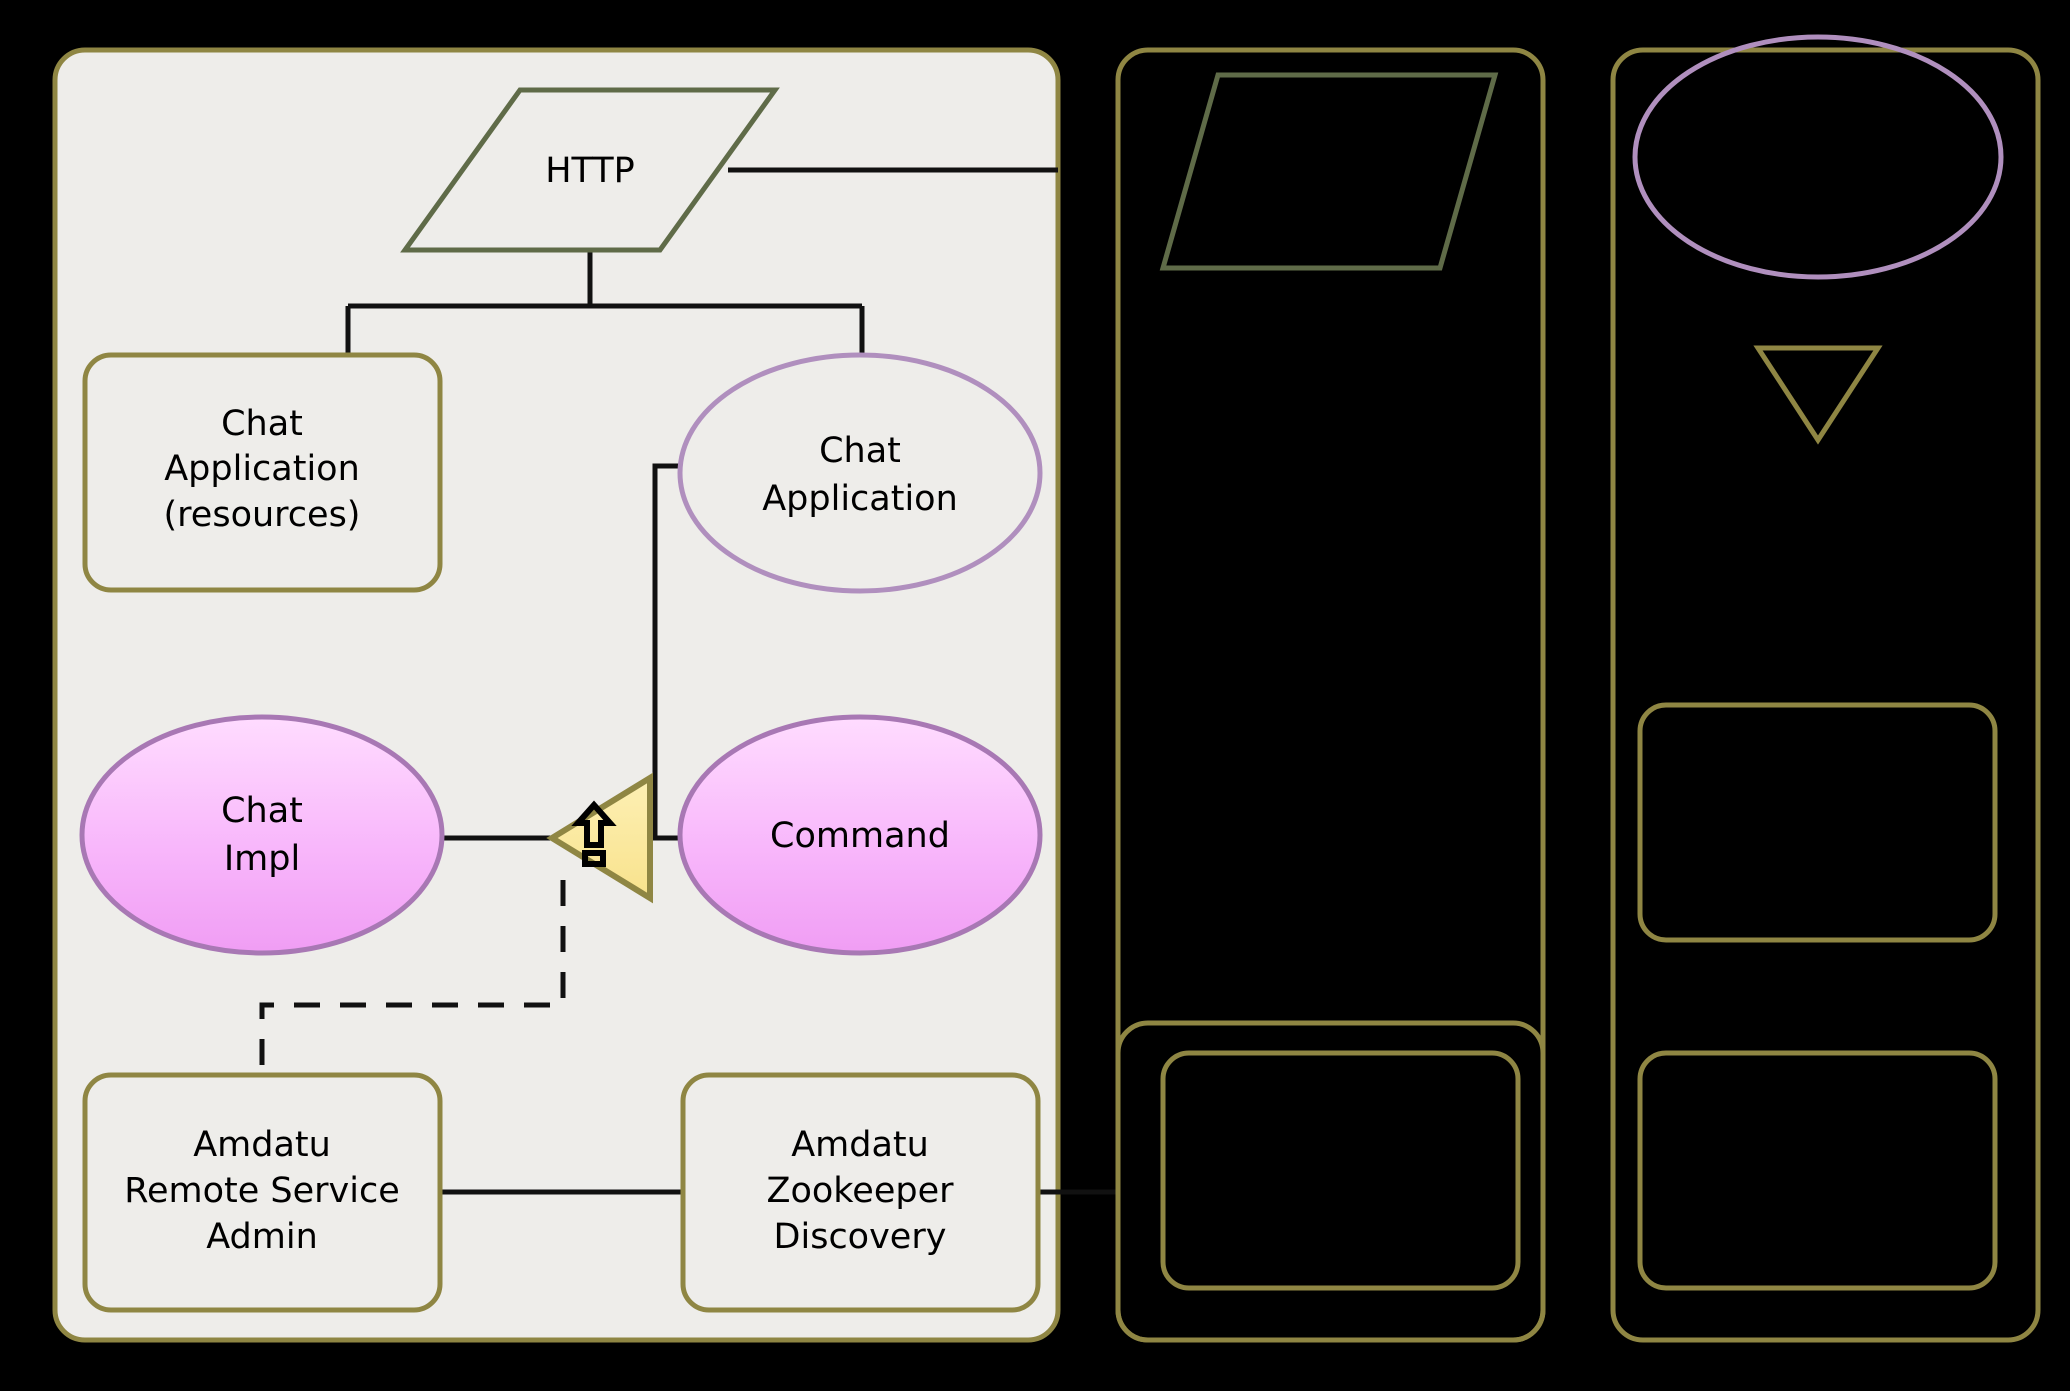  Describe the element at coordinates (262, 515) in the screenshot. I see `chat-application-resources-label-line3: (resources)` at that location.